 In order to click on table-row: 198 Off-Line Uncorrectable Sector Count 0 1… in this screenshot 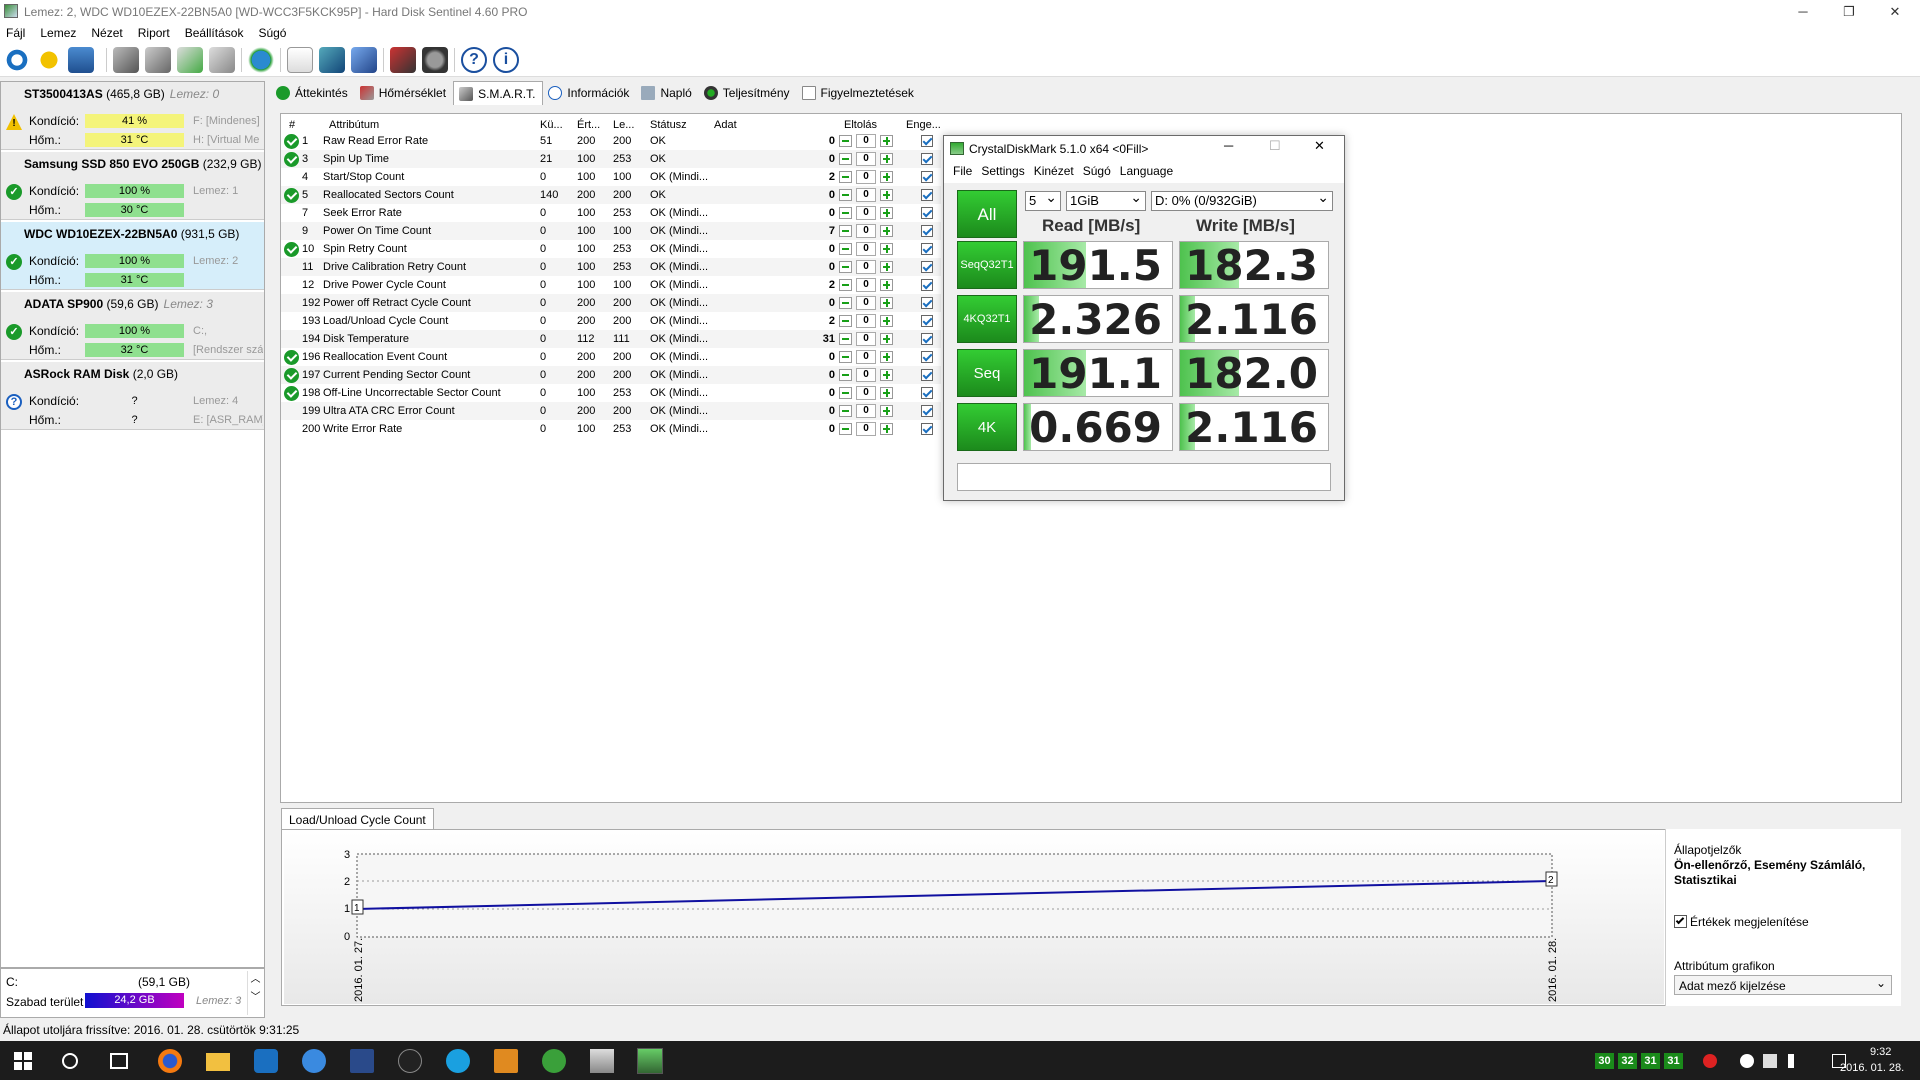, I will do `click(611, 393)`.